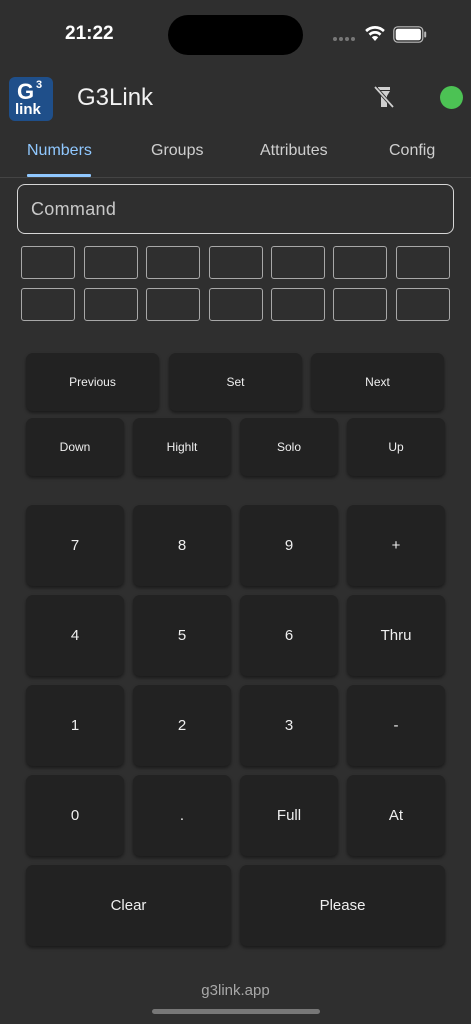 The image size is (471, 1024). I want to click on key-3: 3, so click(289, 725).